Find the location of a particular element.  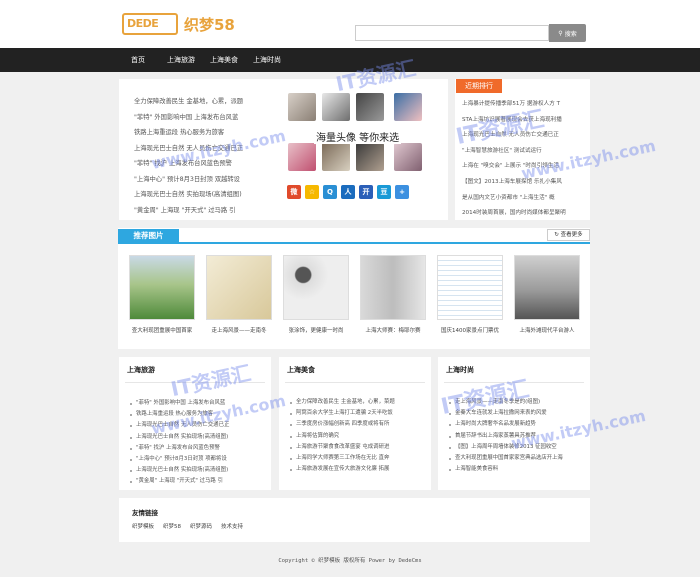

site-logo: DEDE 织梦58 is located at coordinates (178, 24).